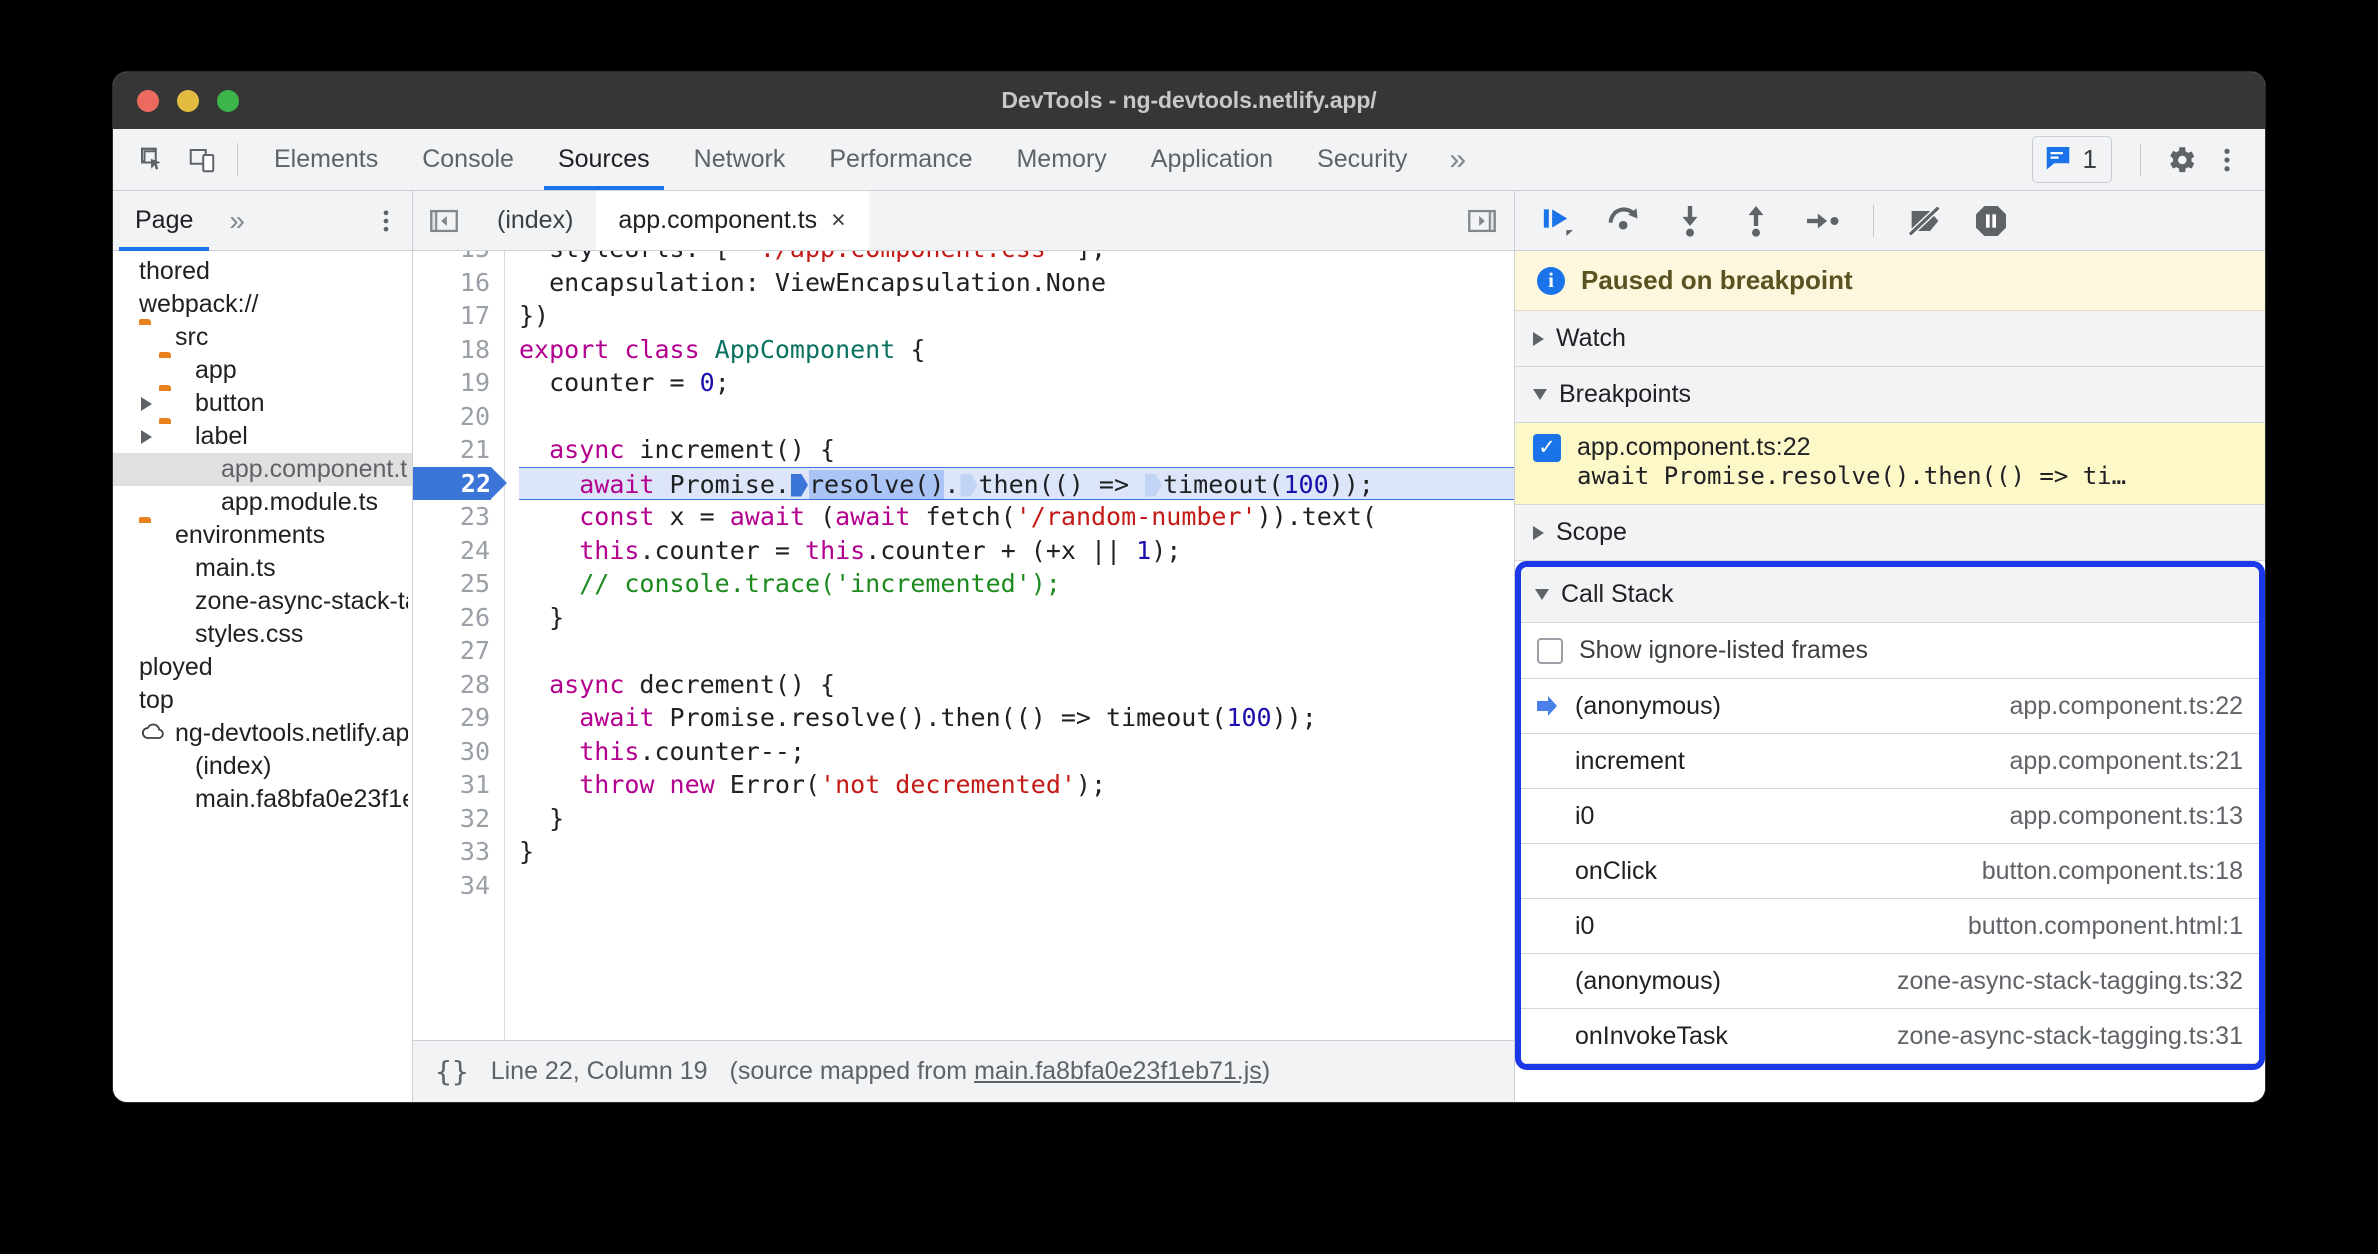 Image resolution: width=2378 pixels, height=1254 pixels. Describe the element at coordinates (1362, 159) in the screenshot. I see `tab-security: Security` at that location.